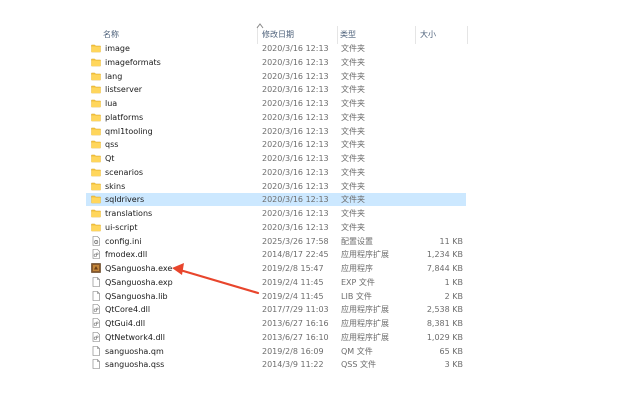  I want to click on file-name: QSanguosha.exp, so click(139, 282).